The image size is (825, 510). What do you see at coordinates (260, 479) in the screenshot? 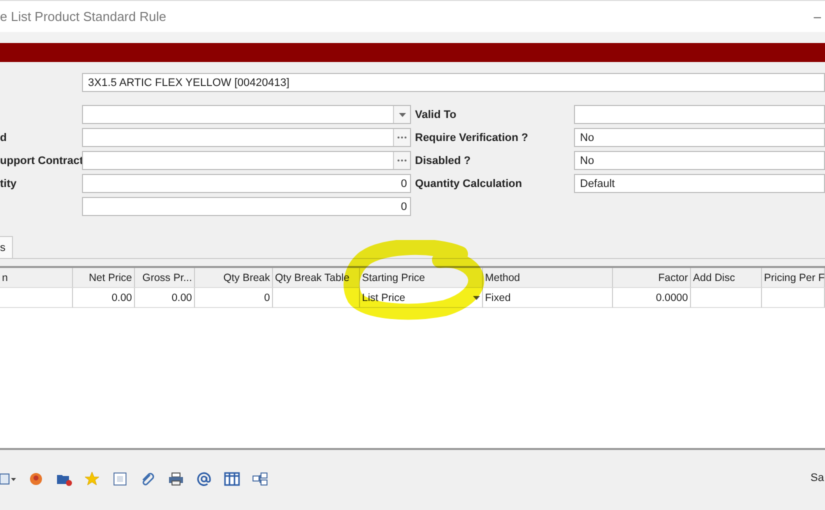
I see `network-icon` at bounding box center [260, 479].